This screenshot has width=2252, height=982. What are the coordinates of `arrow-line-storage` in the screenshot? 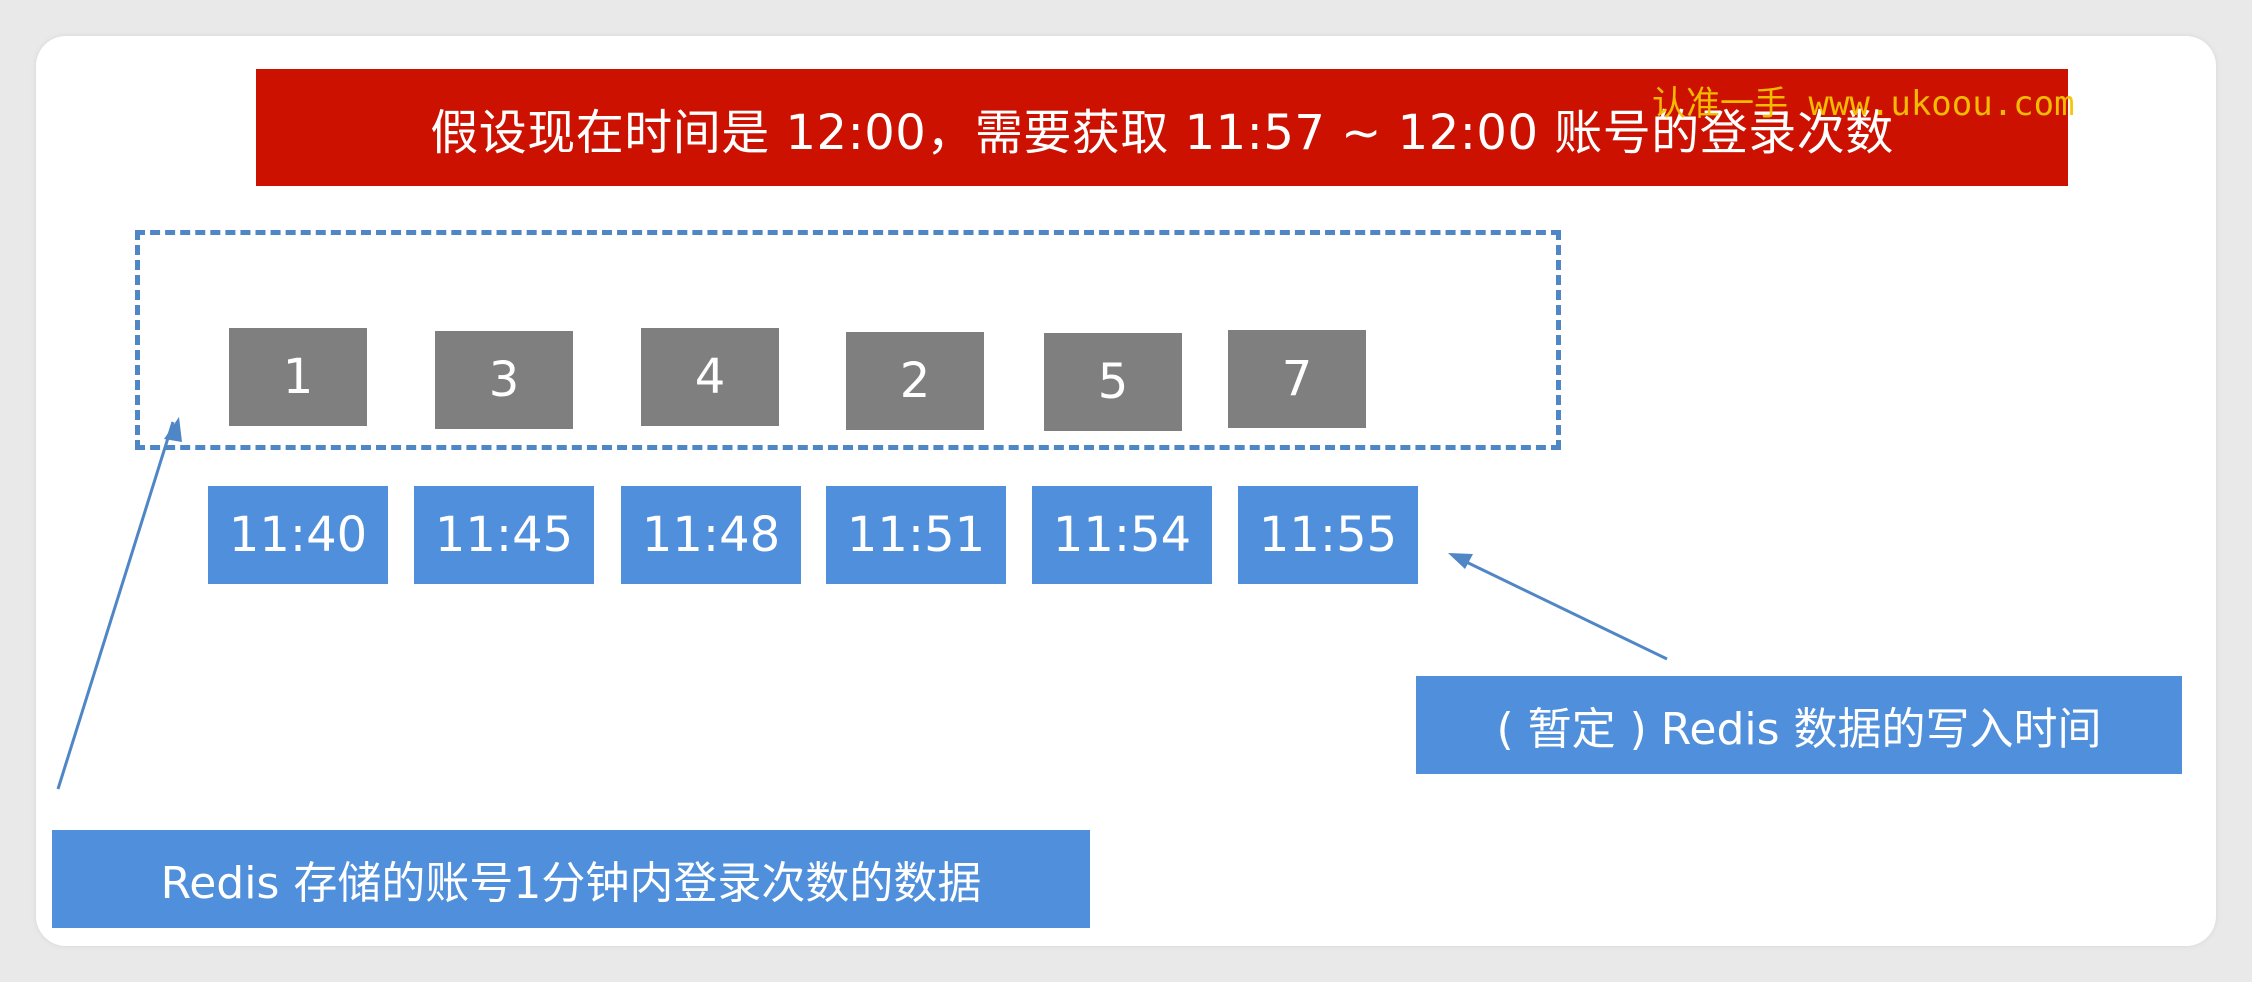 It's located at (115, 605).